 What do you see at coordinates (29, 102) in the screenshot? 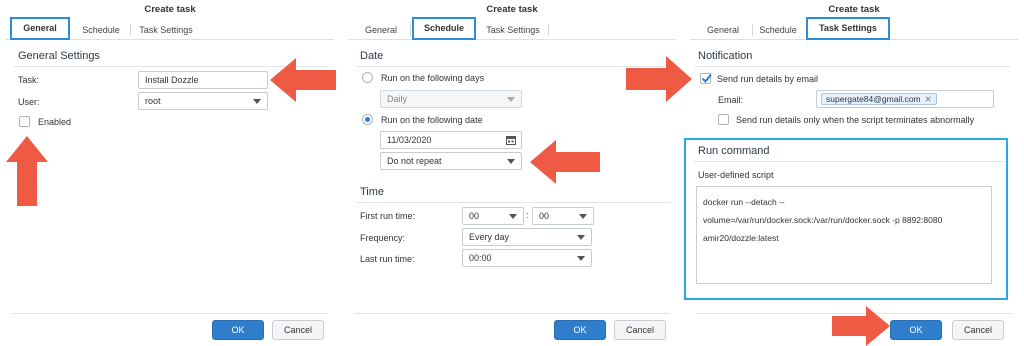
I see `user-label: User:` at bounding box center [29, 102].